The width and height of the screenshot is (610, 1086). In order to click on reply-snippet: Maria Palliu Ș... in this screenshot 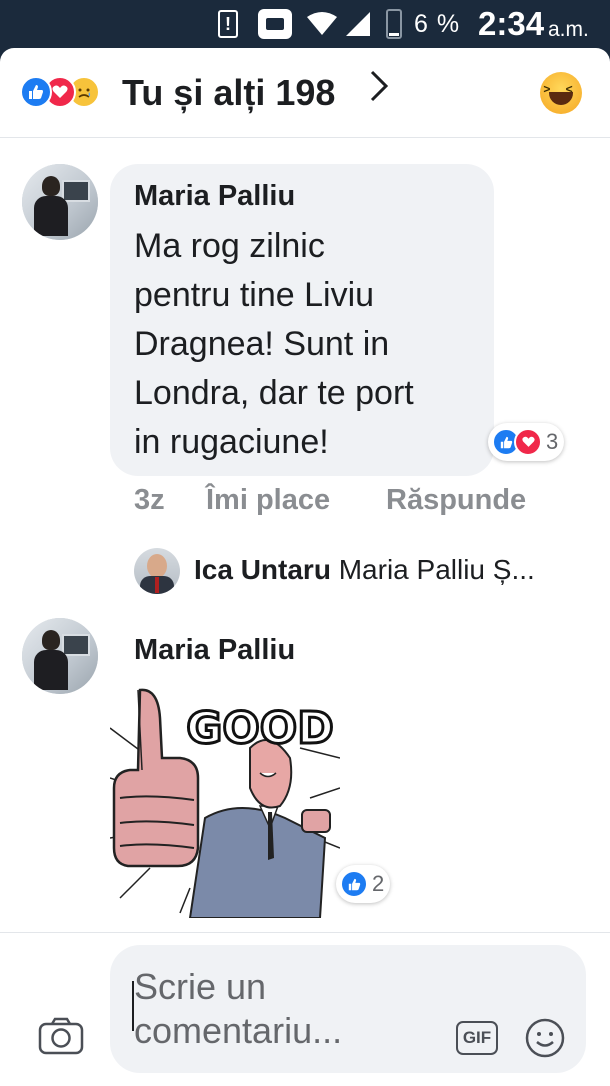, I will do `click(436, 569)`.